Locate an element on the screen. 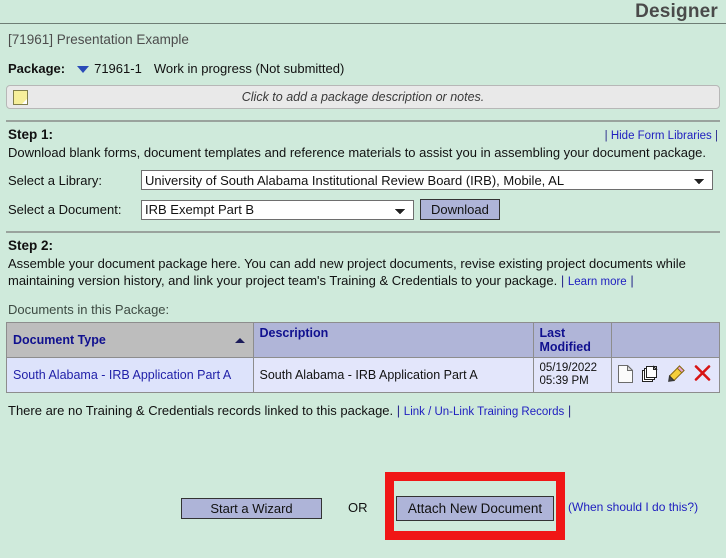  hide-form-libraries-link: Hide Form Libraries is located at coordinates (661, 136).